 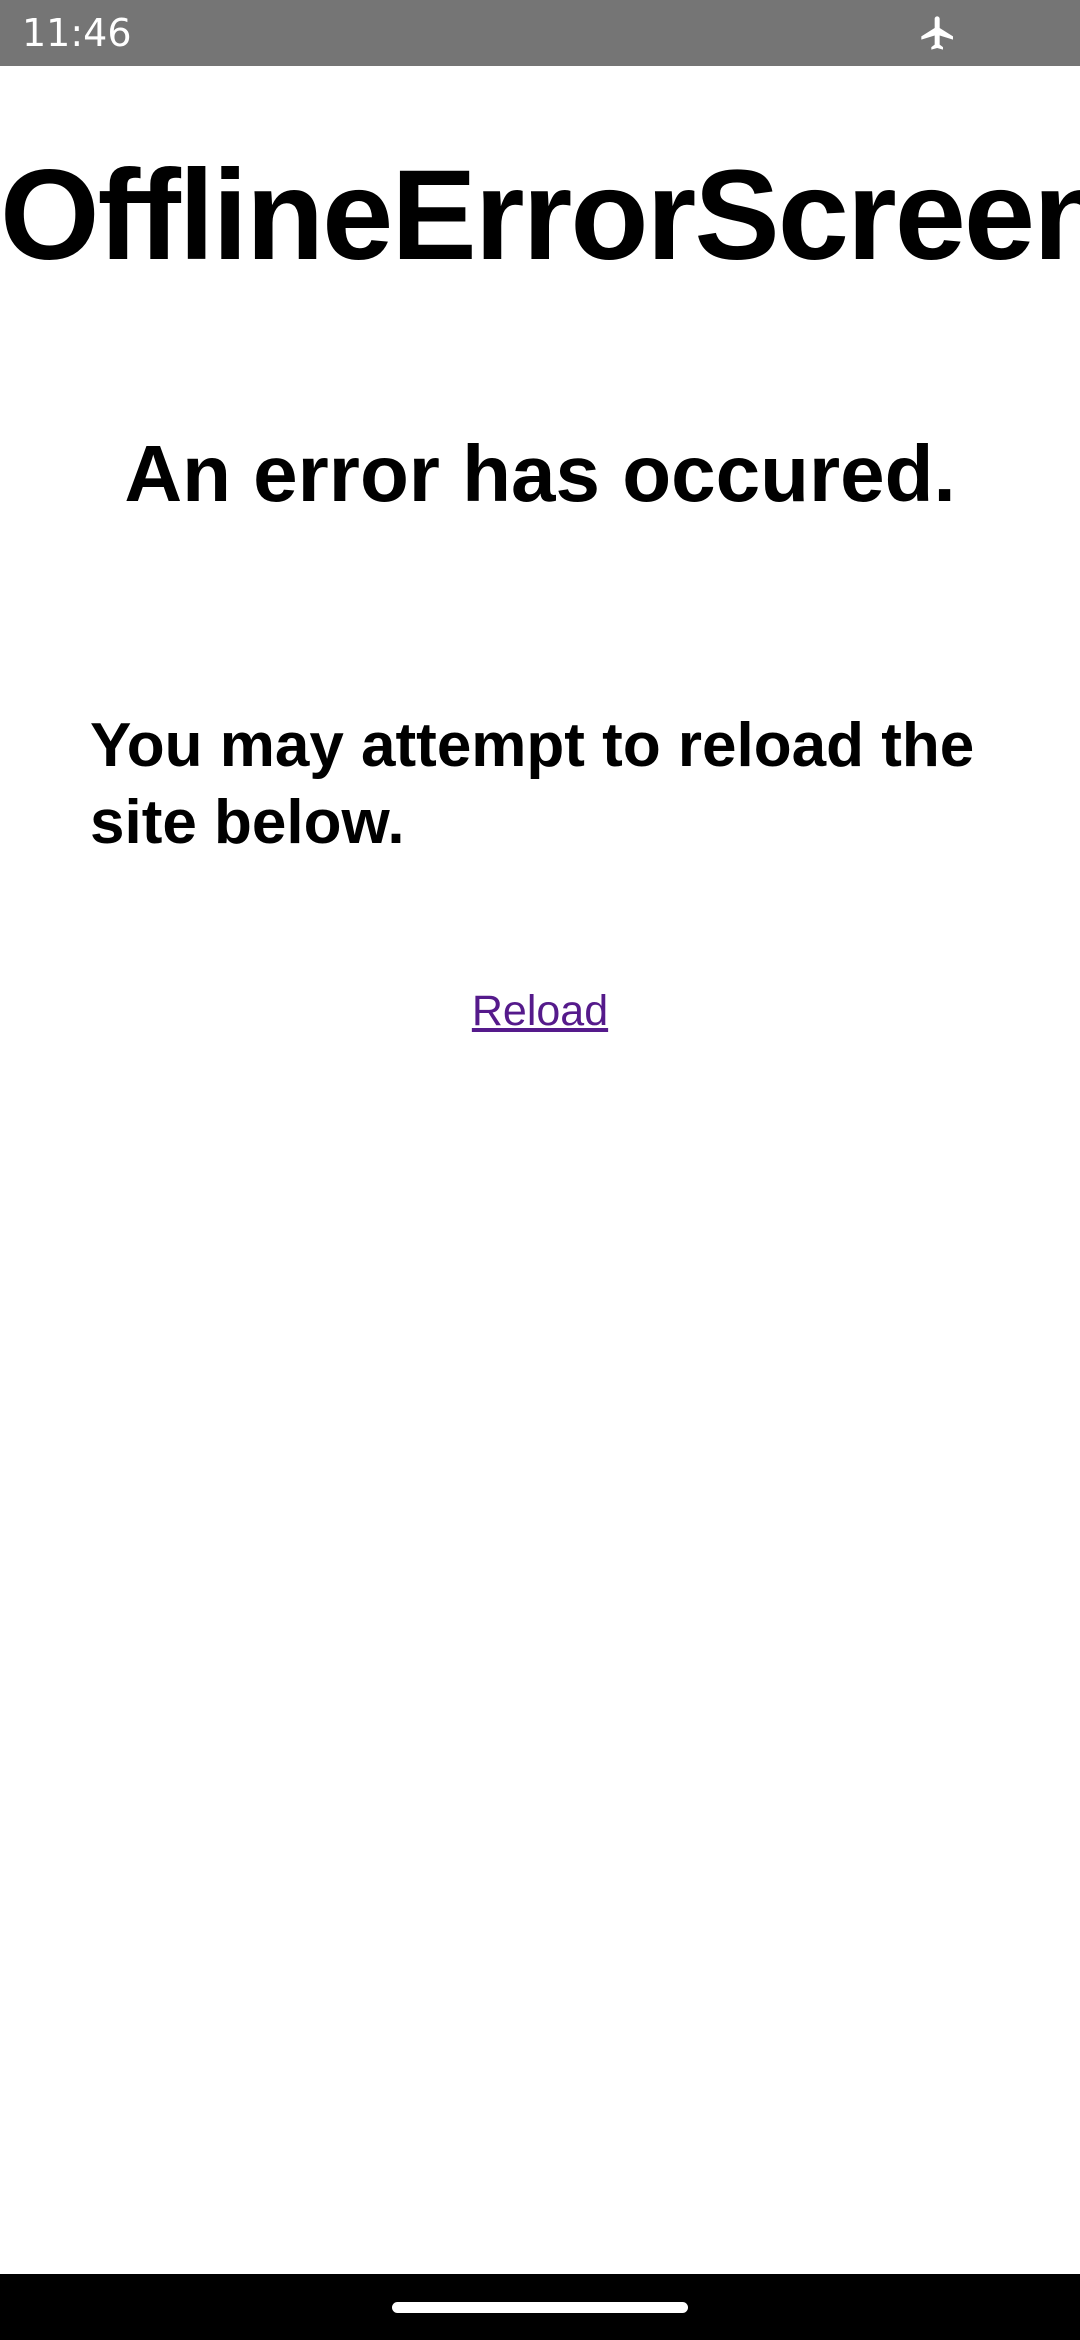 I want to click on status-bar: 11:46, so click(x=540, y=33).